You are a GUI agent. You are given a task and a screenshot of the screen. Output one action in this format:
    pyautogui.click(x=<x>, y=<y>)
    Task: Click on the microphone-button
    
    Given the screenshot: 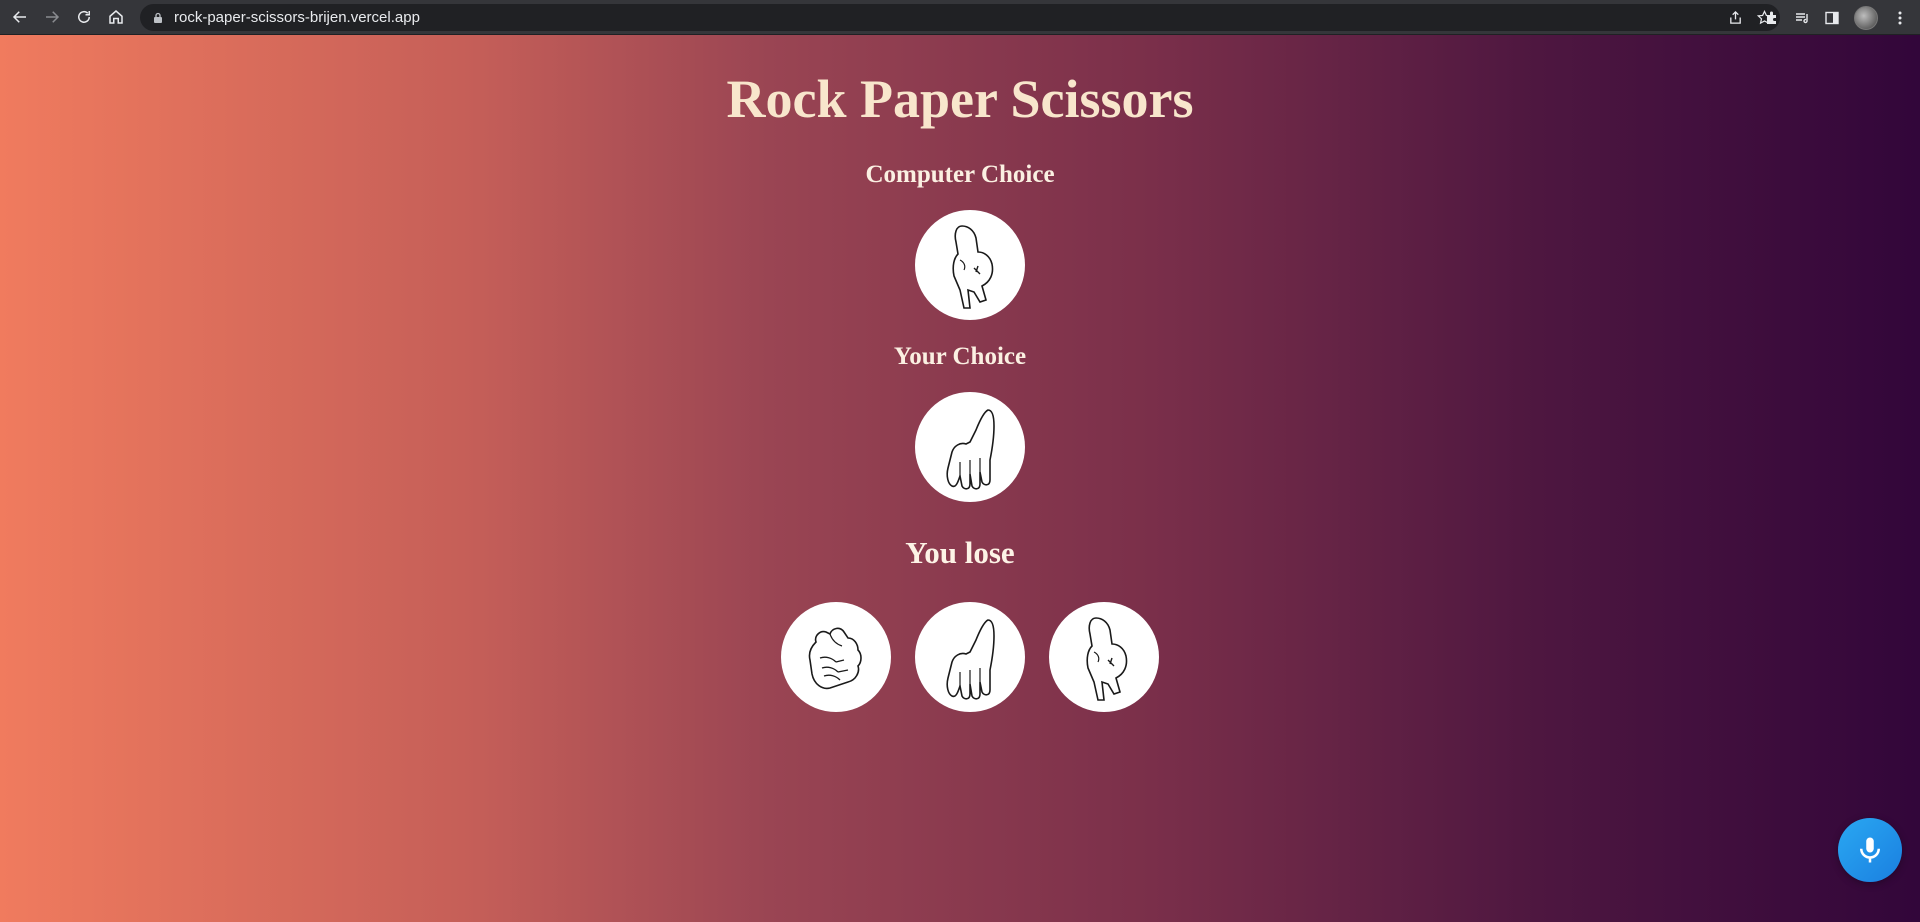 What is the action you would take?
    pyautogui.click(x=1870, y=850)
    